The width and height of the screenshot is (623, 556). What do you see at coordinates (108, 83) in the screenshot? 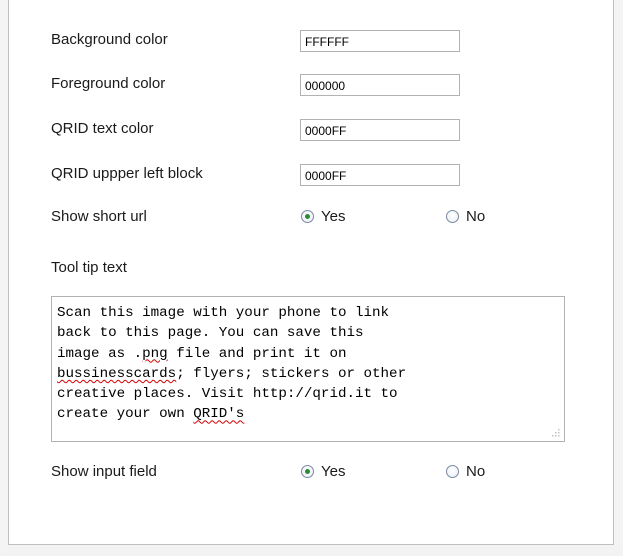
I see `foreground-color-label: Foreground color` at bounding box center [108, 83].